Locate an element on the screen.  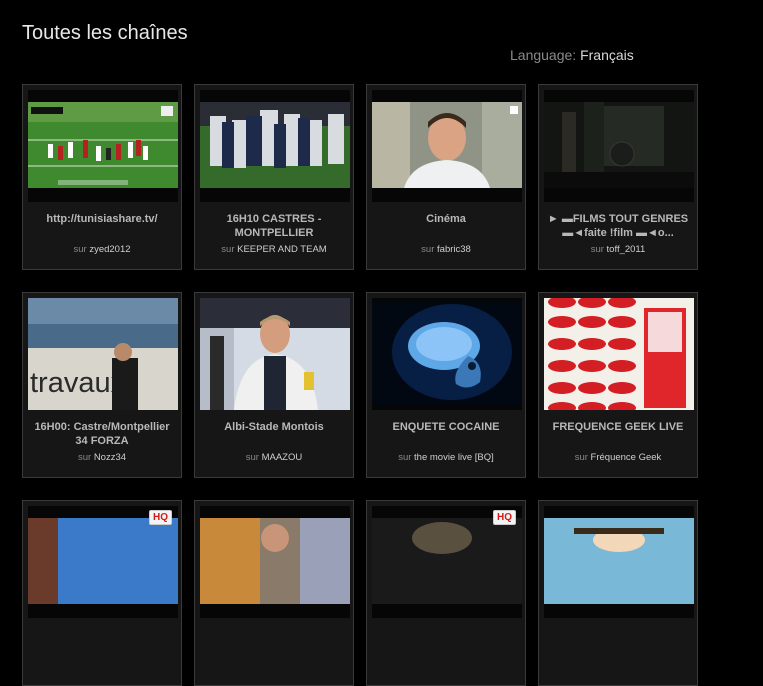
dark-room-thumbnail-image is located at coordinates (619, 145).